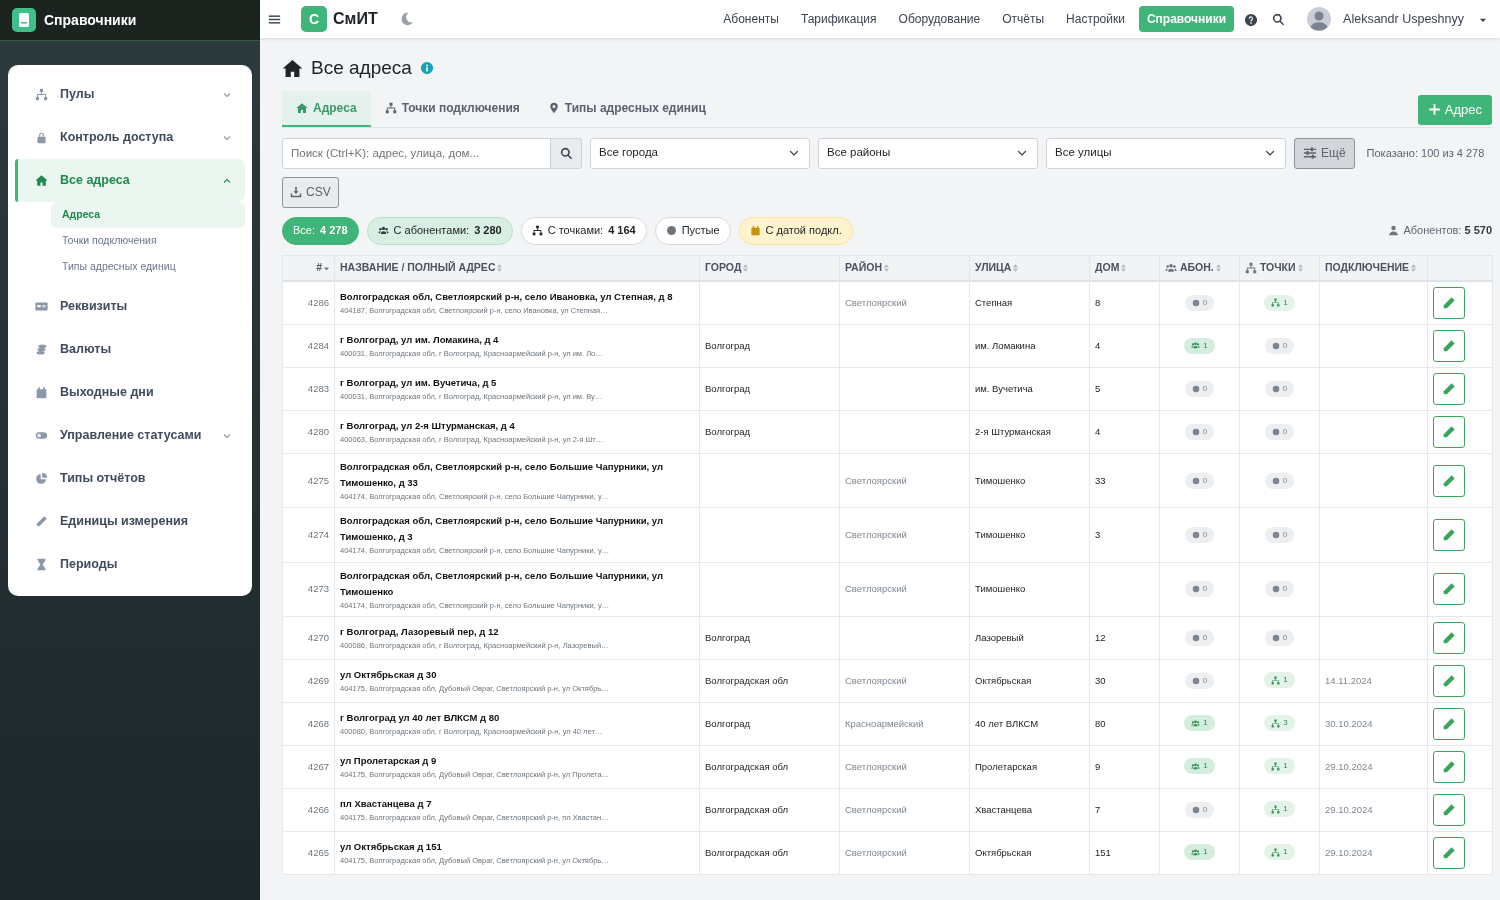  I want to click on table-cell: 9, so click(1124, 767).